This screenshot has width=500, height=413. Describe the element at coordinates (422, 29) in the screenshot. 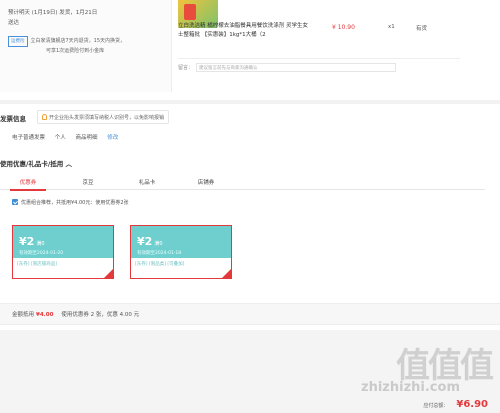

I see `stock-status: 有货` at that location.